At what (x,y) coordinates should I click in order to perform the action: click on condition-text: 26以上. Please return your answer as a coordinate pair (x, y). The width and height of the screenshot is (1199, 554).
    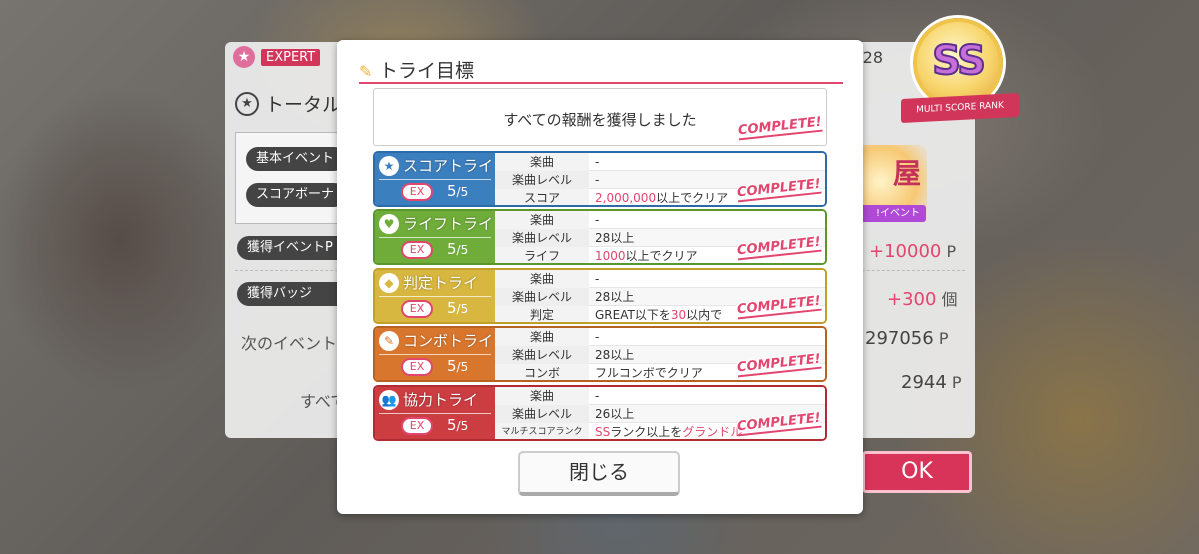
    Looking at the image, I should click on (615, 414).